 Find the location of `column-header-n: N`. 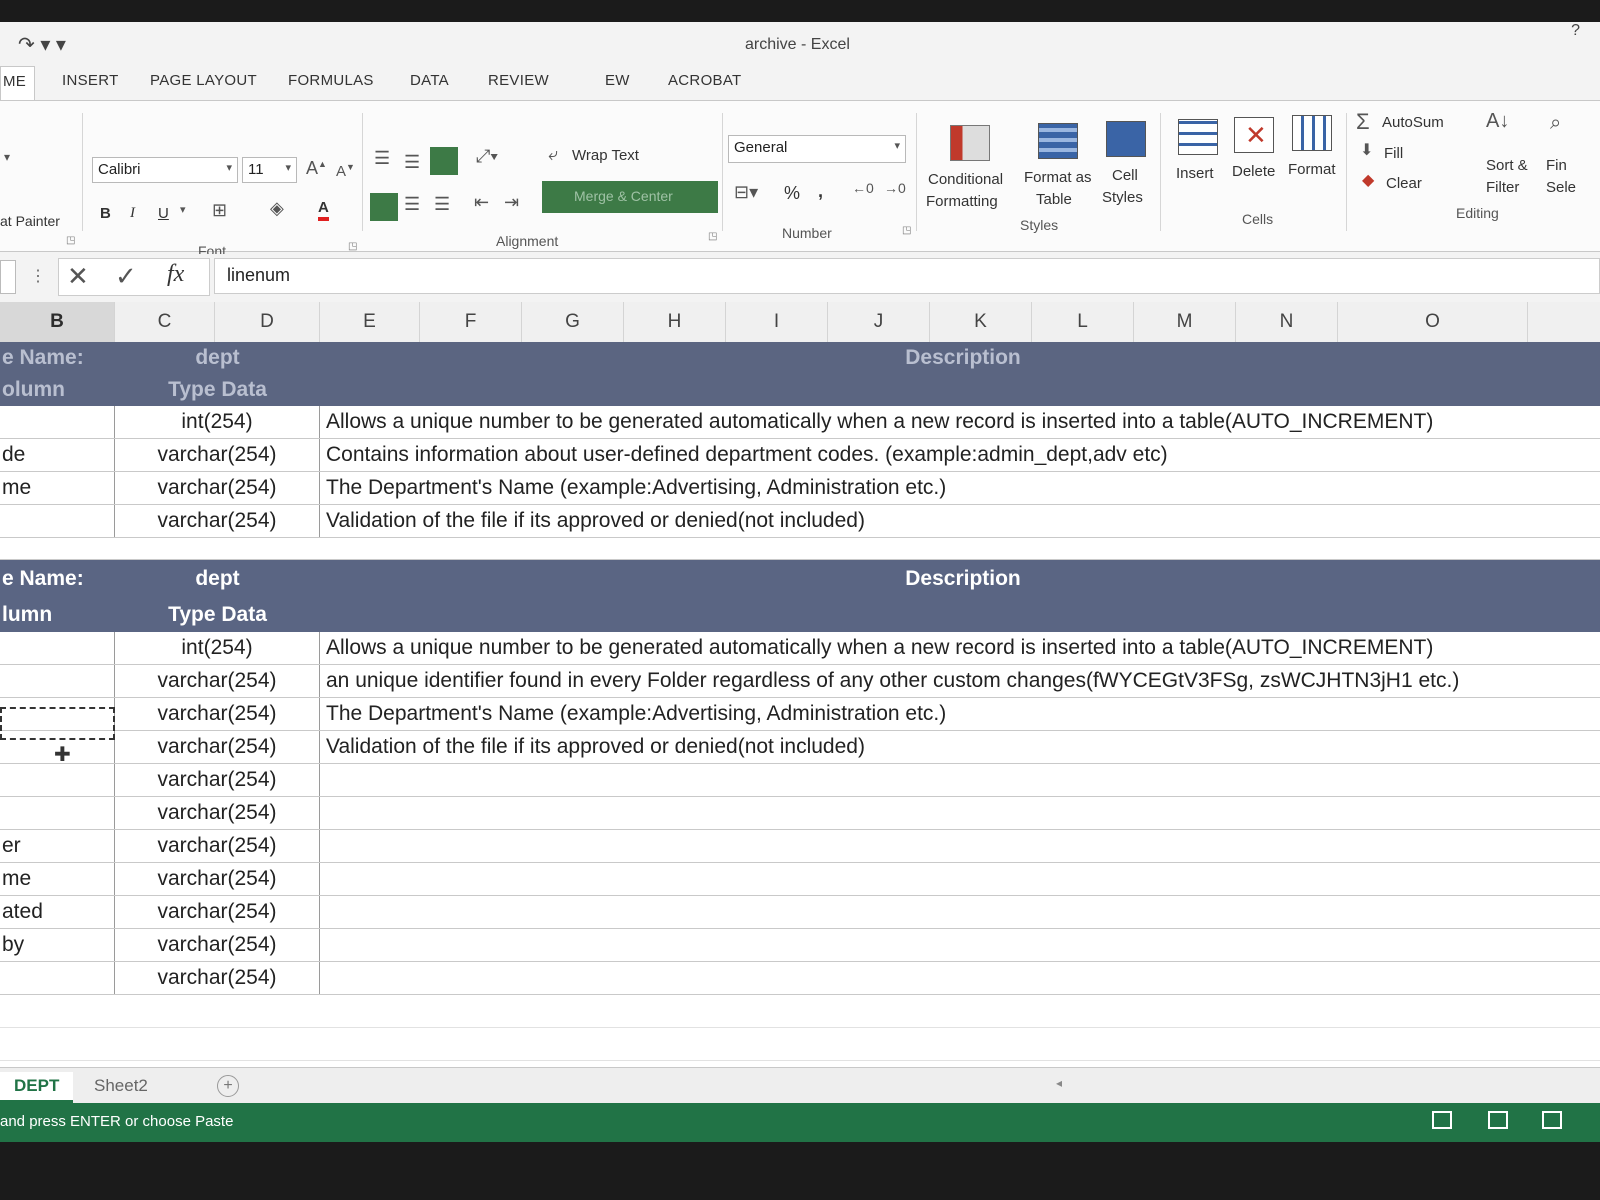

column-header-n: N is located at coordinates (1287, 322).